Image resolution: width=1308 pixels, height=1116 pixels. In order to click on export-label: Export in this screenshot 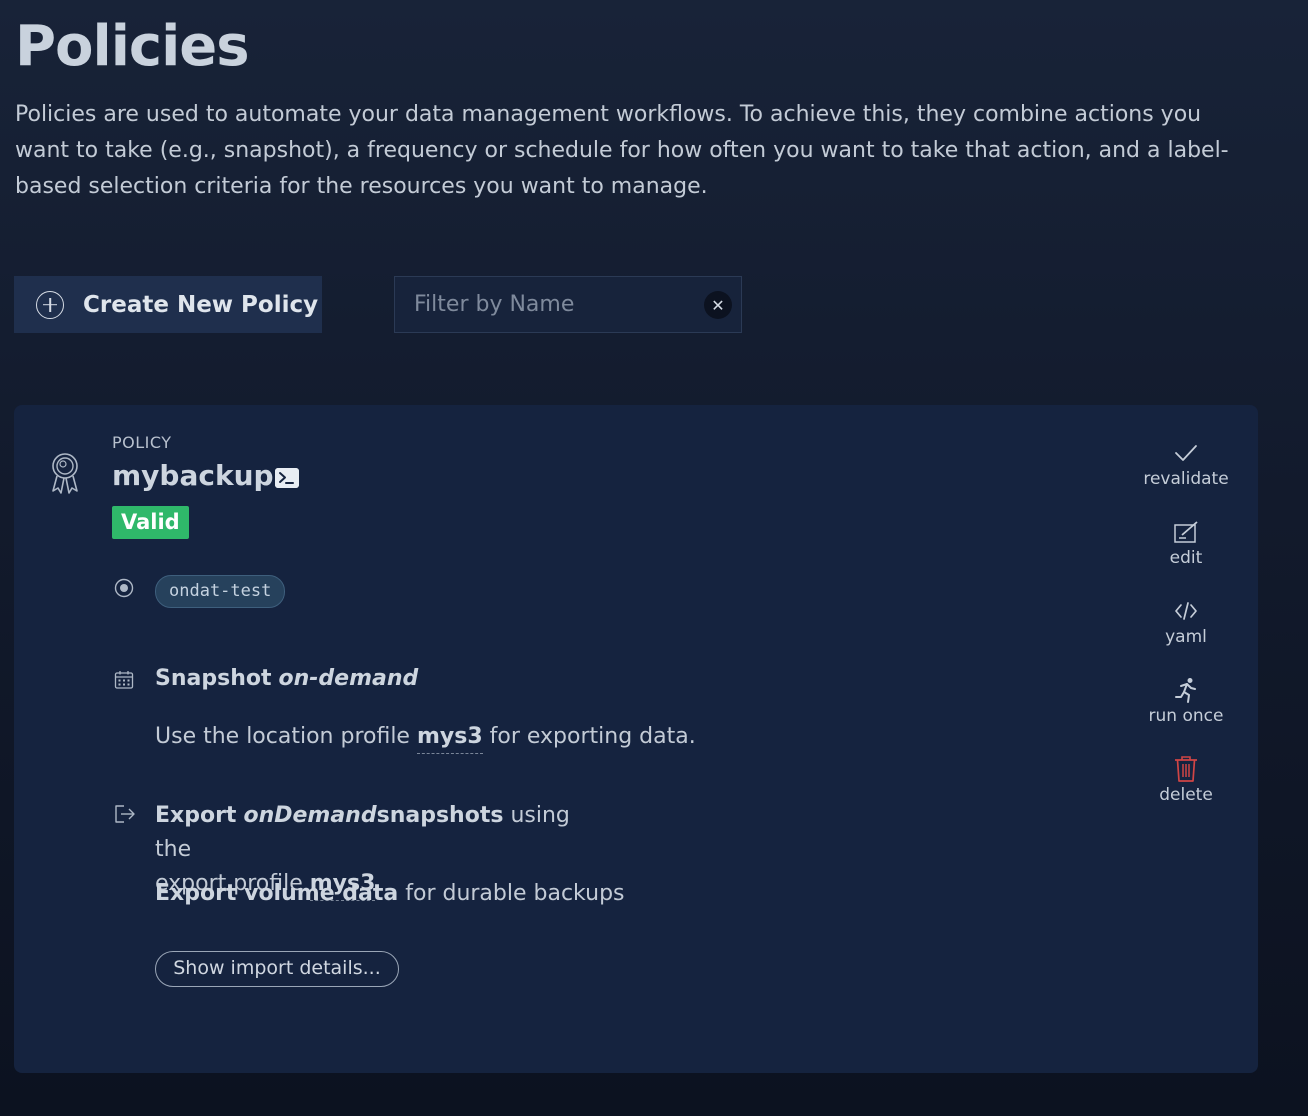, I will do `click(196, 815)`.